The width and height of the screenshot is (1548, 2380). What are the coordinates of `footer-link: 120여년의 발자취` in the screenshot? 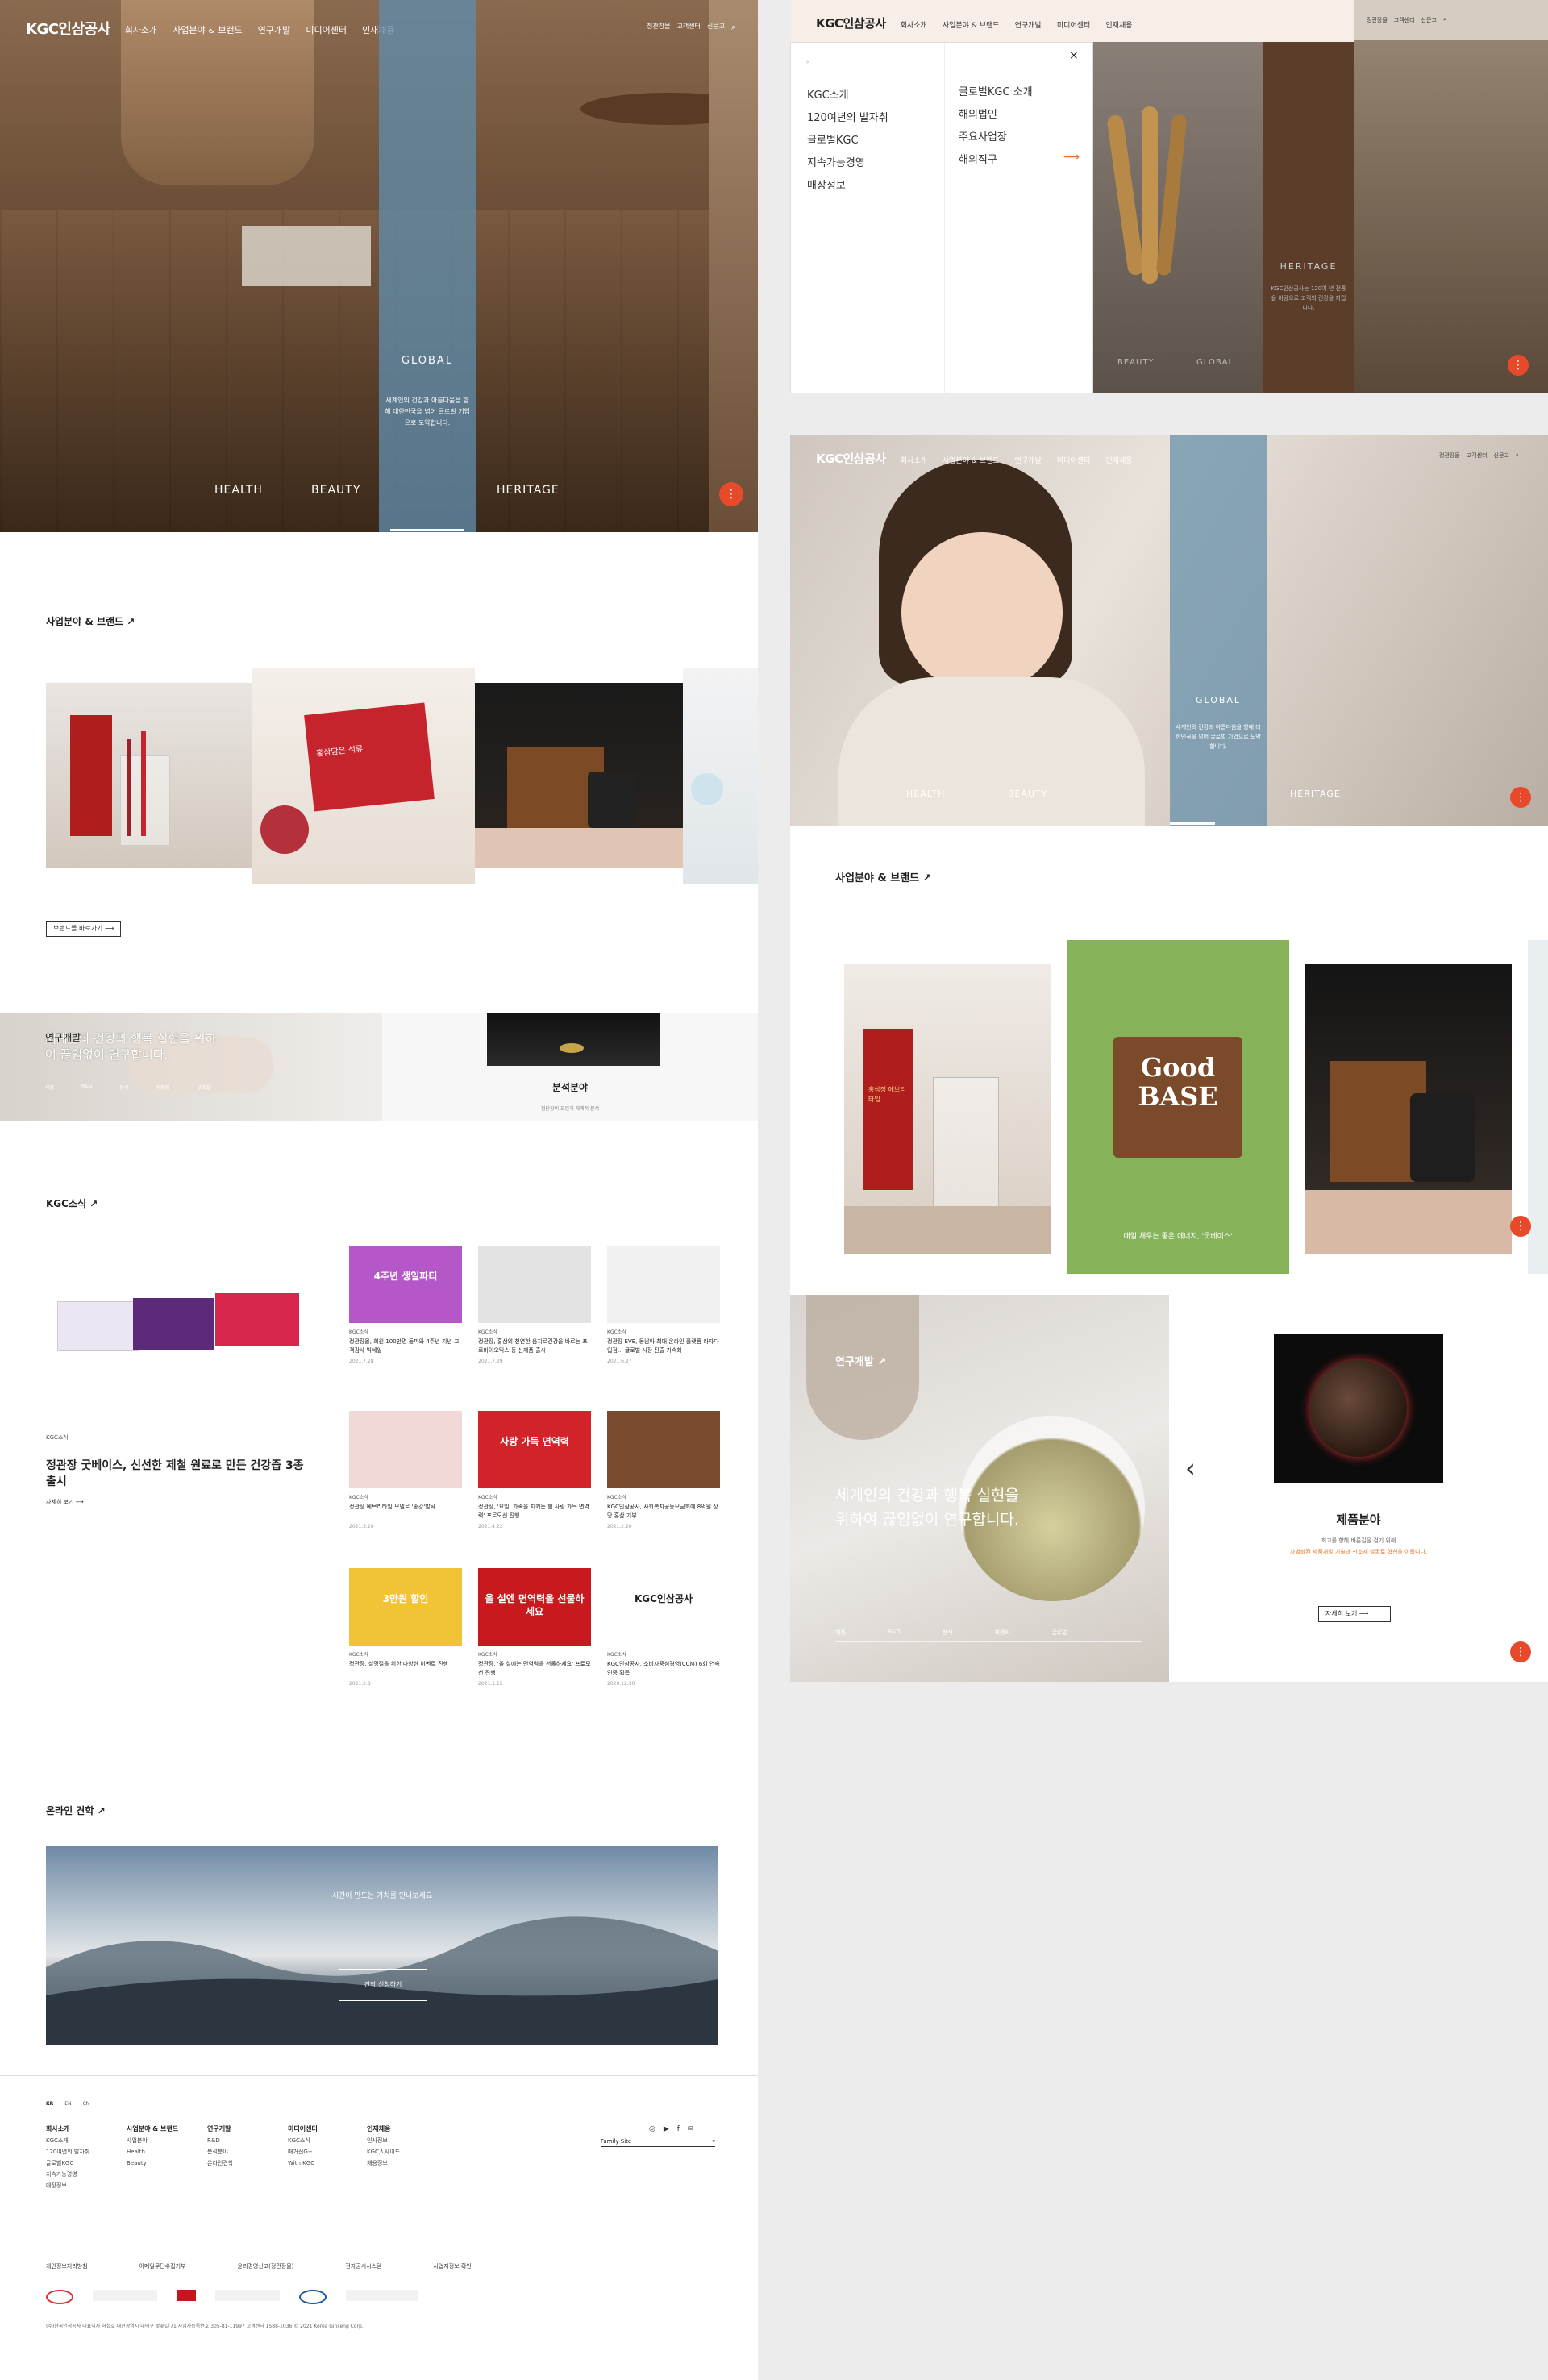 It's located at (67, 2151).